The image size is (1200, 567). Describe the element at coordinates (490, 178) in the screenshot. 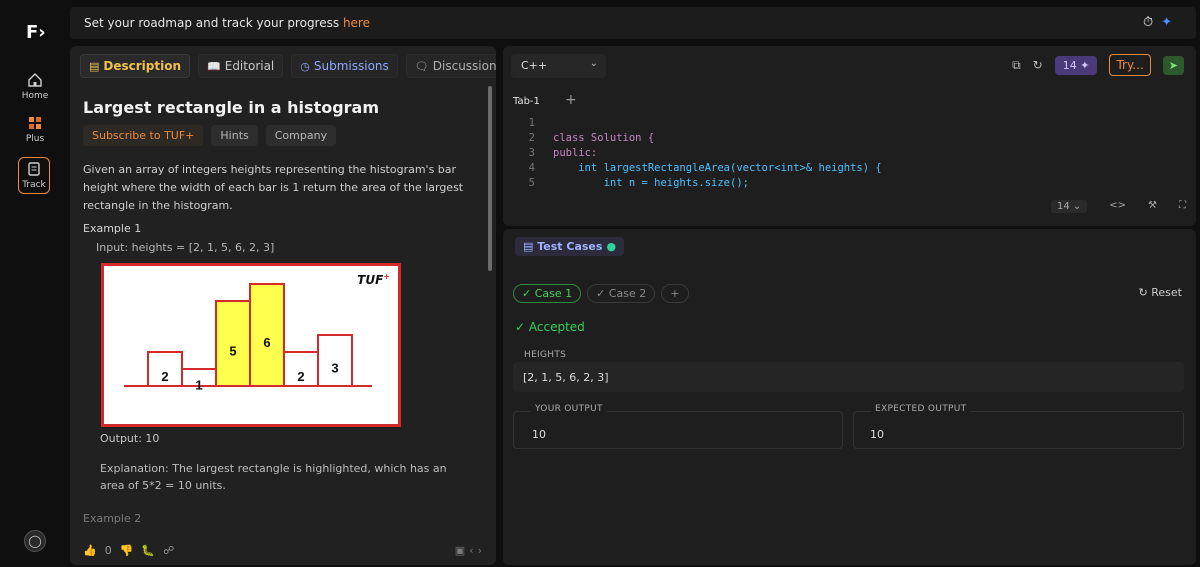

I see `problem-scrollbar` at that location.